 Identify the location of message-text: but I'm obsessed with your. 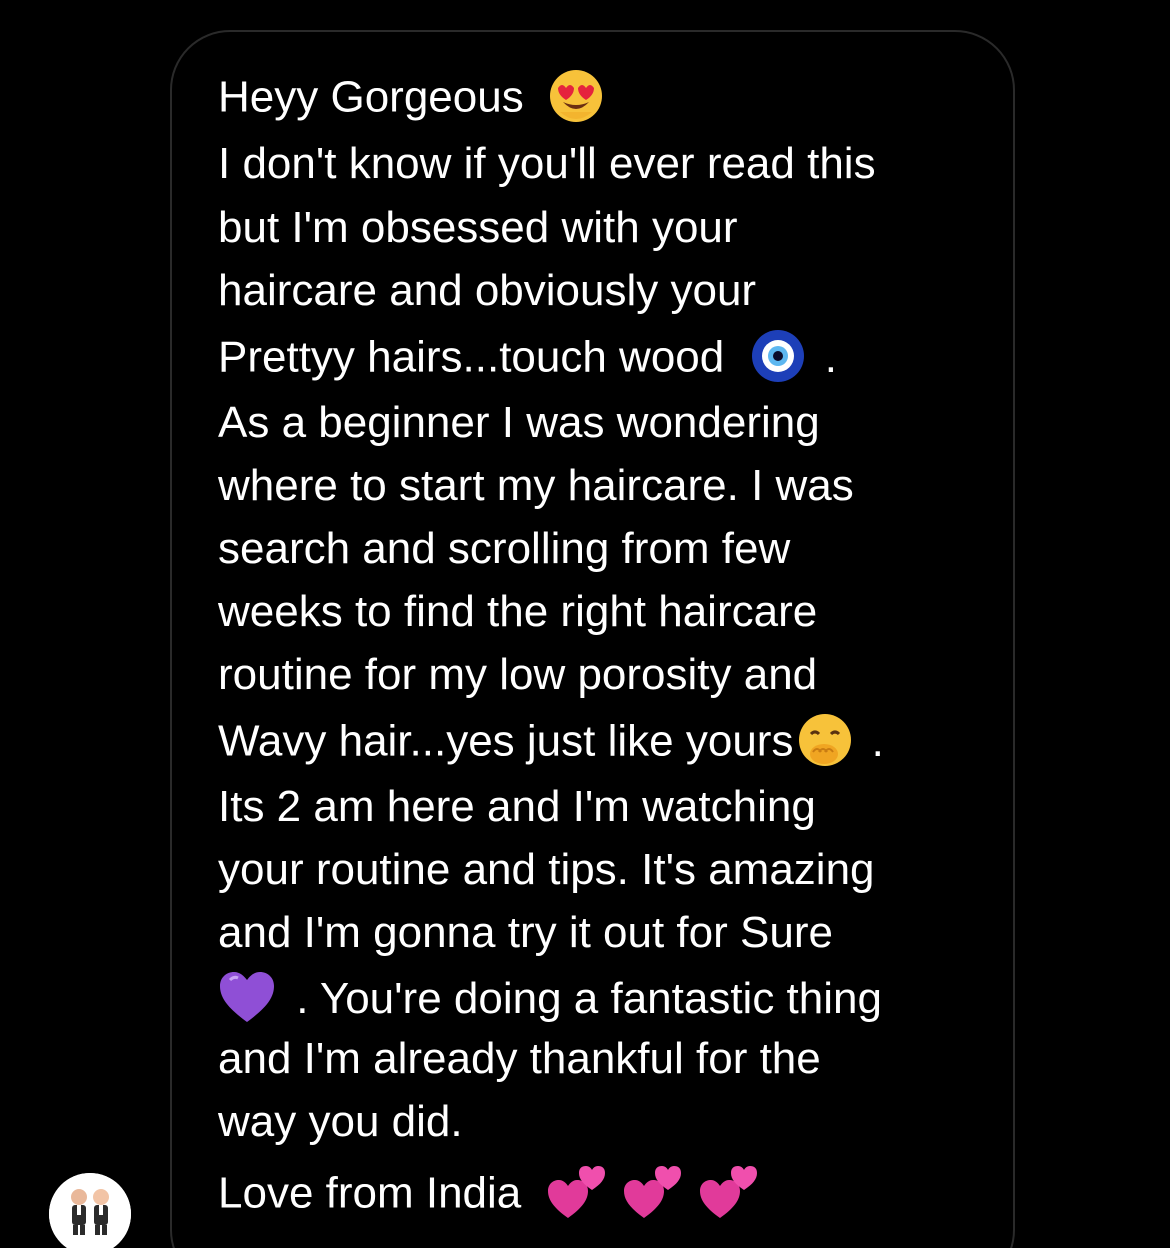
(478, 227).